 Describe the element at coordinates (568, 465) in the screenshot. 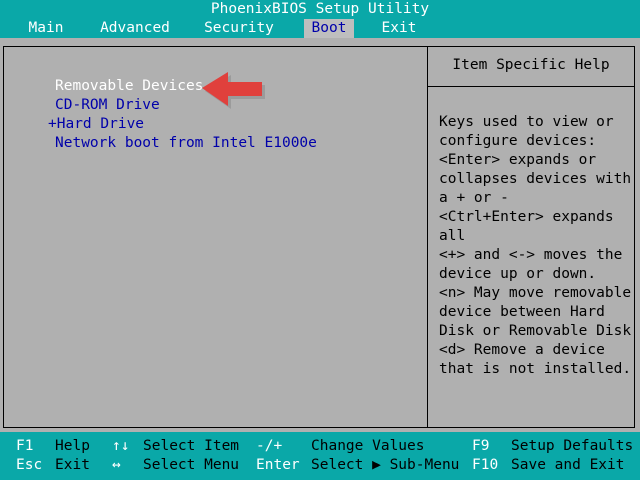

I see `save-and-exit-desc: Save and Exit` at that location.